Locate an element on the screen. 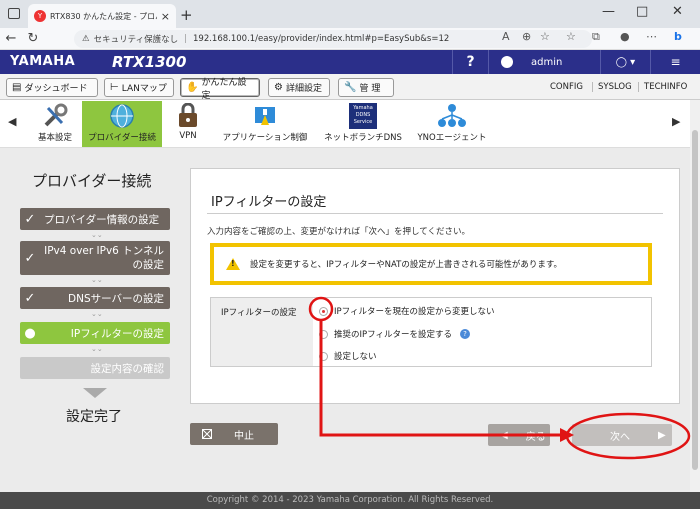 The height and width of the screenshot is (509, 700). syslog-link: SYSLOG is located at coordinates (612, 87).